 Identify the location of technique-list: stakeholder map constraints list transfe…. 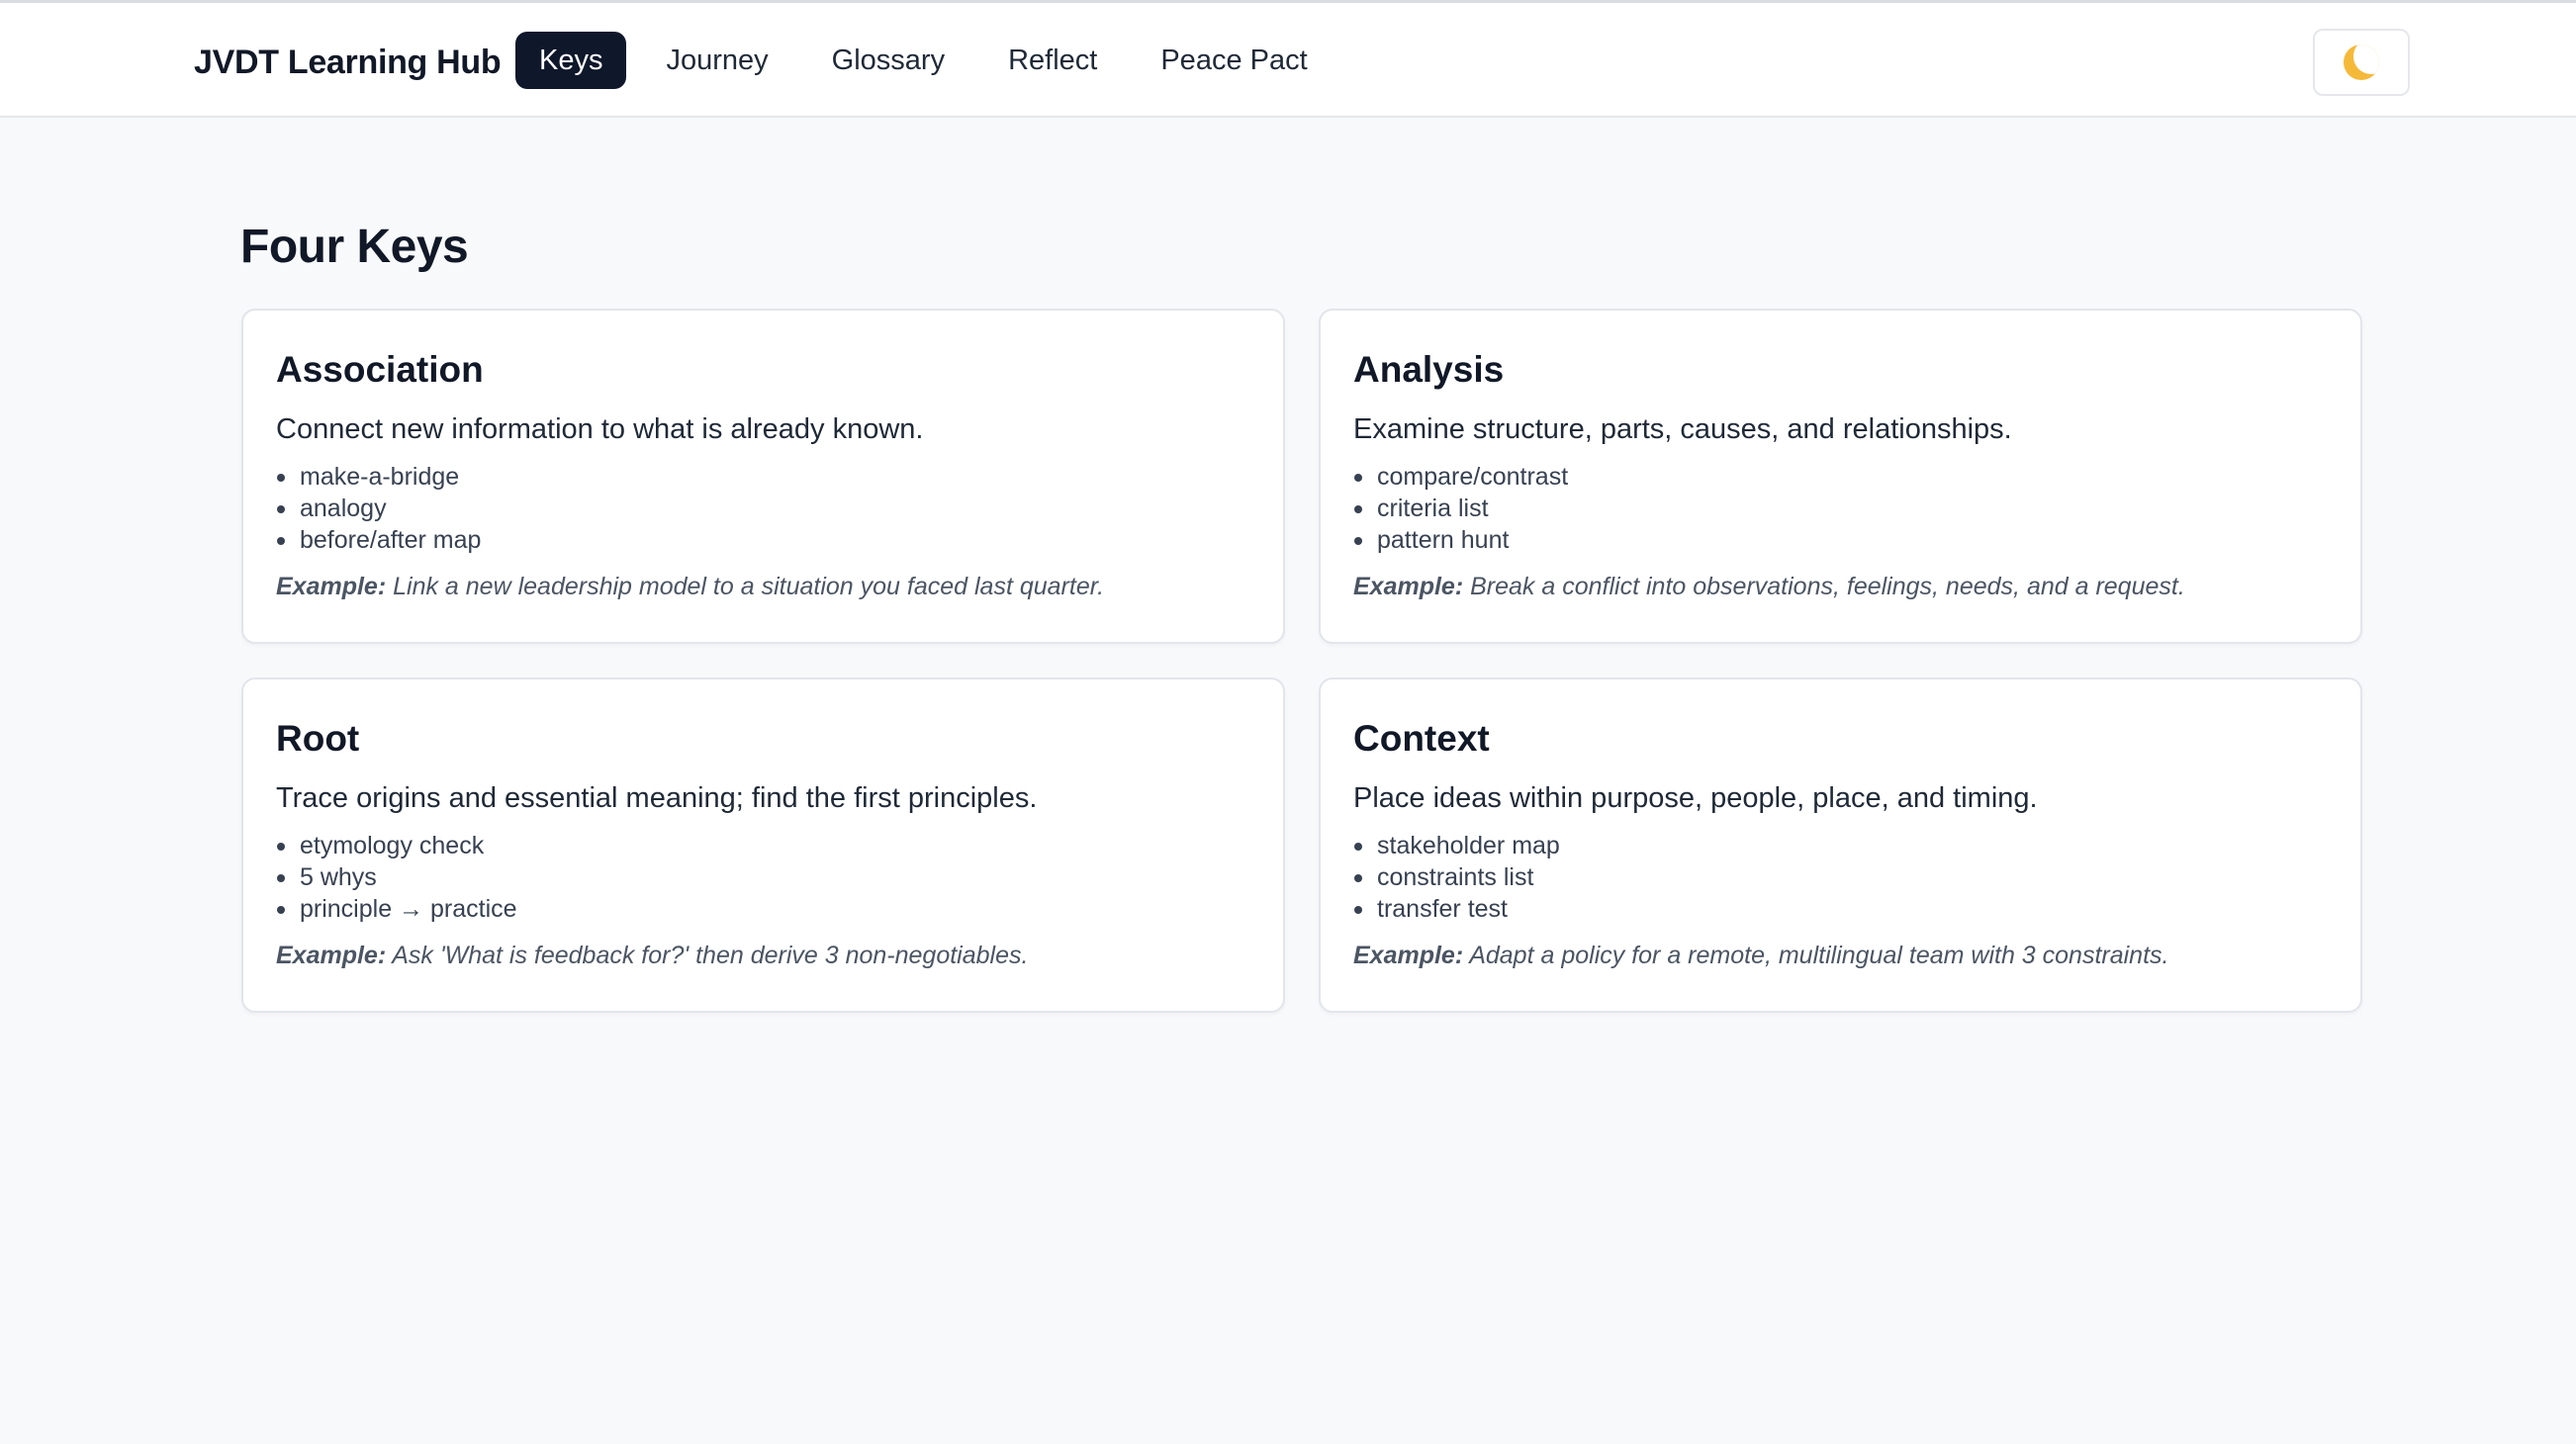
(1840, 877).